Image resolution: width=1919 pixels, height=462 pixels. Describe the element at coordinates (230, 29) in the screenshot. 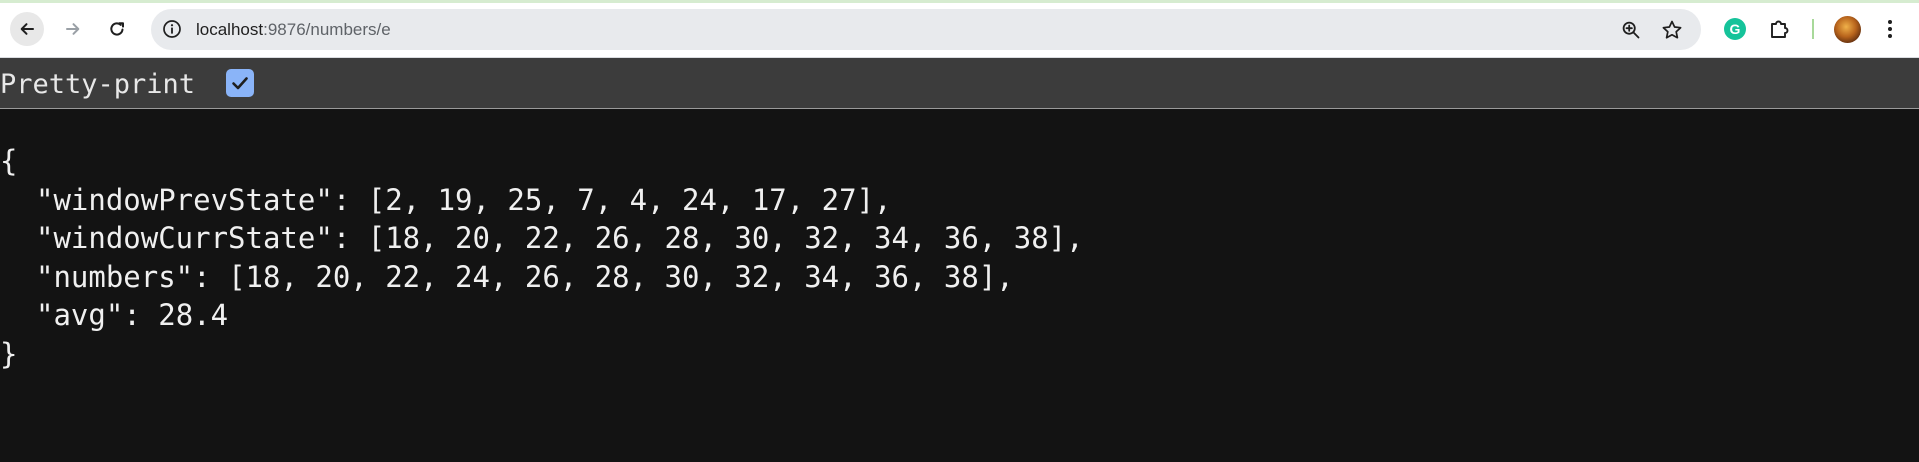

I see `url-host: localhost` at that location.